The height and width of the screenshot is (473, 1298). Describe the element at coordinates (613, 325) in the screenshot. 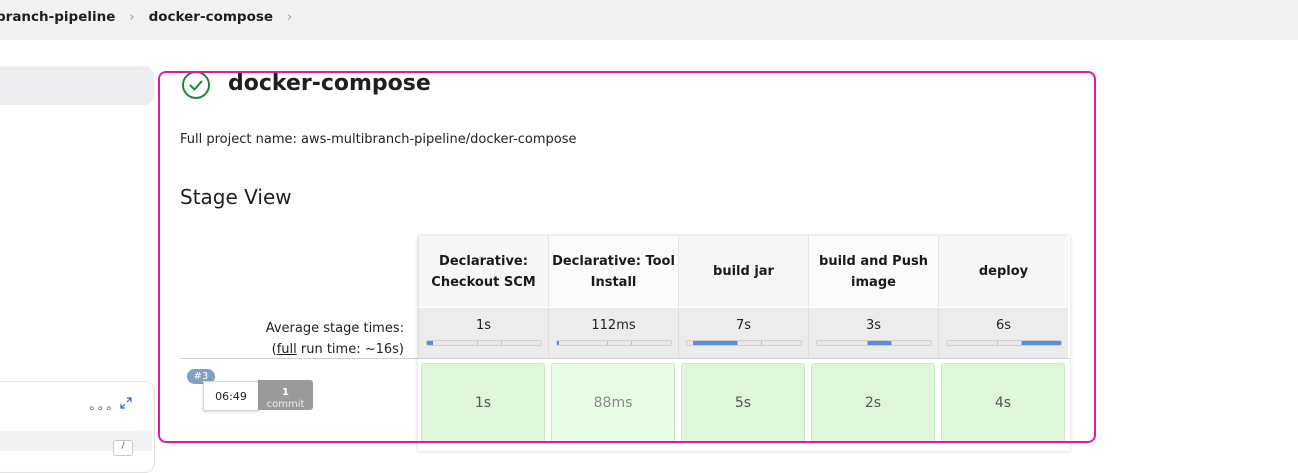

I see `avg-time-value: 112ms` at that location.